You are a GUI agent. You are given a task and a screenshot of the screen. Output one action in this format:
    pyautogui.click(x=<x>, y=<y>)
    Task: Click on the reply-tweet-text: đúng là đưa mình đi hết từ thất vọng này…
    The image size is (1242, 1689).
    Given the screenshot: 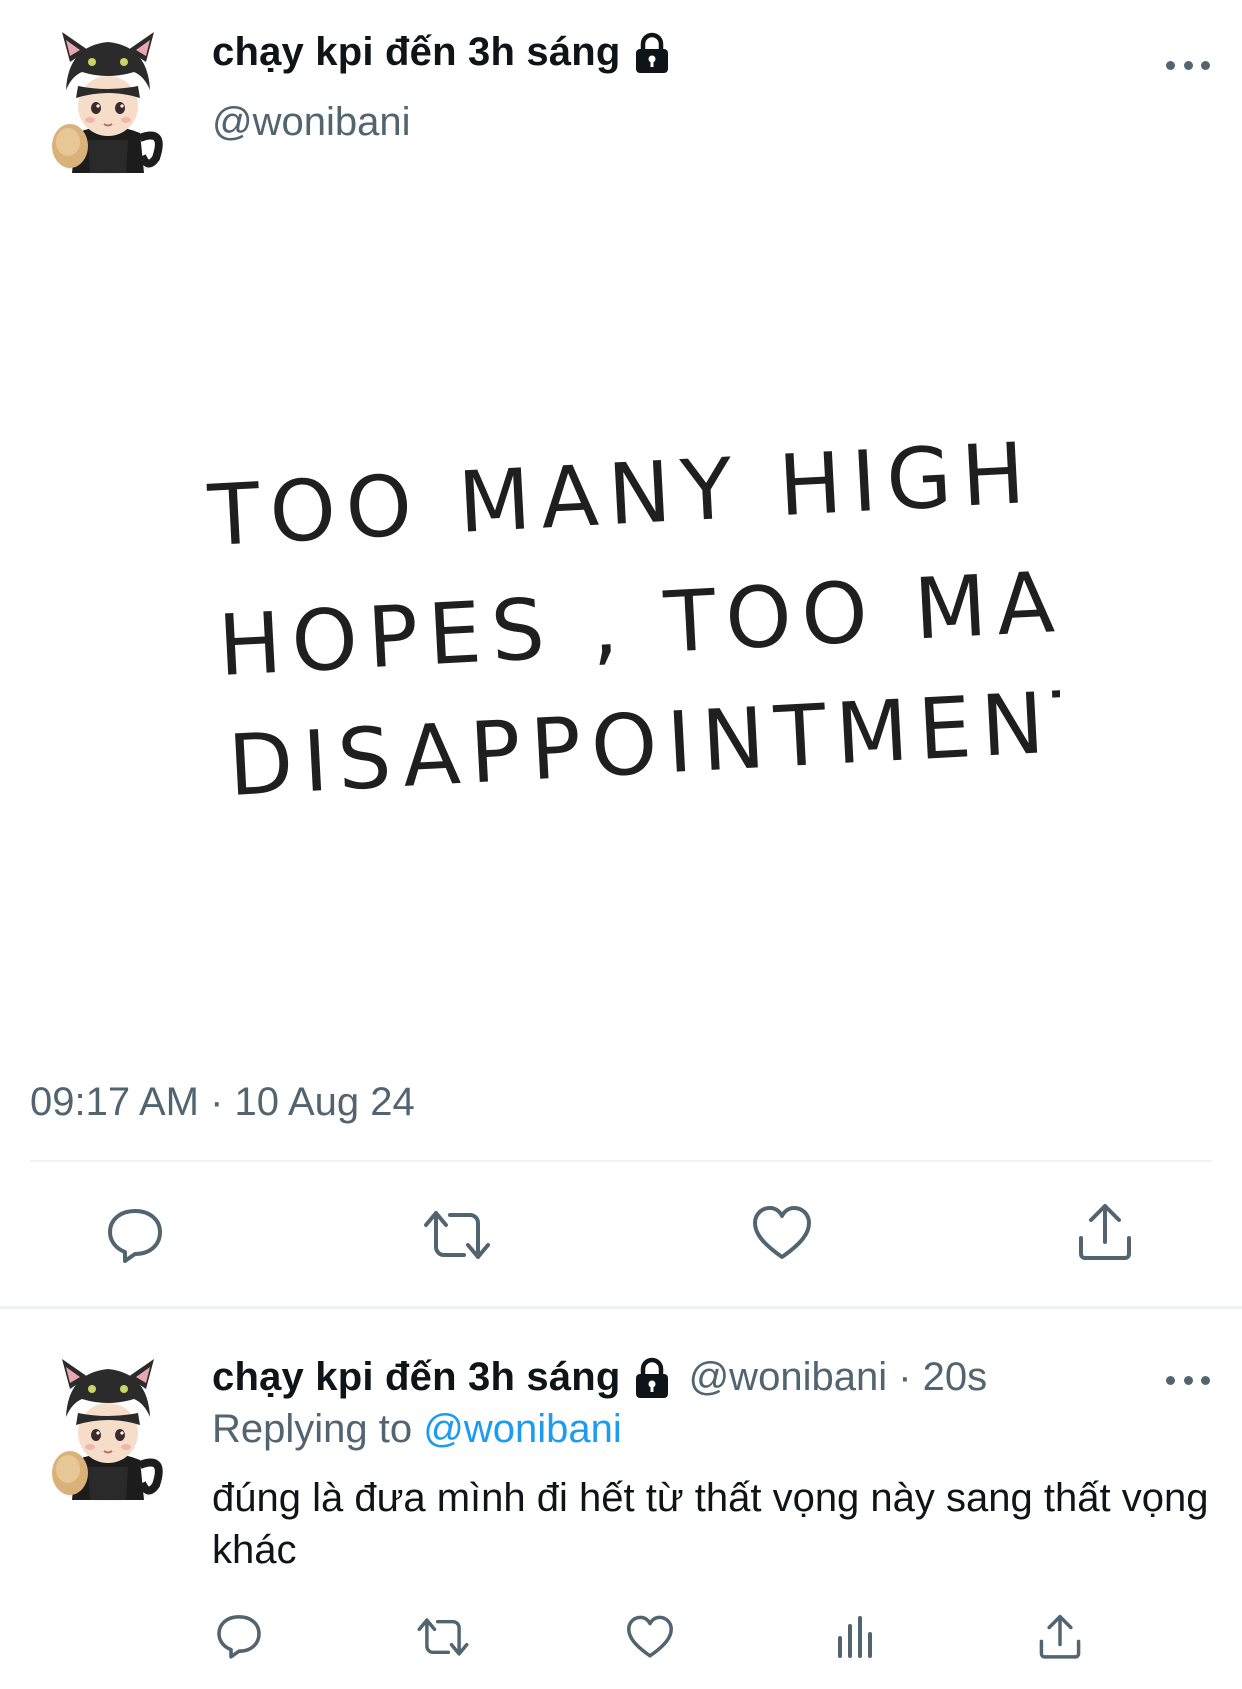 What is the action you would take?
    pyautogui.click(x=710, y=1524)
    